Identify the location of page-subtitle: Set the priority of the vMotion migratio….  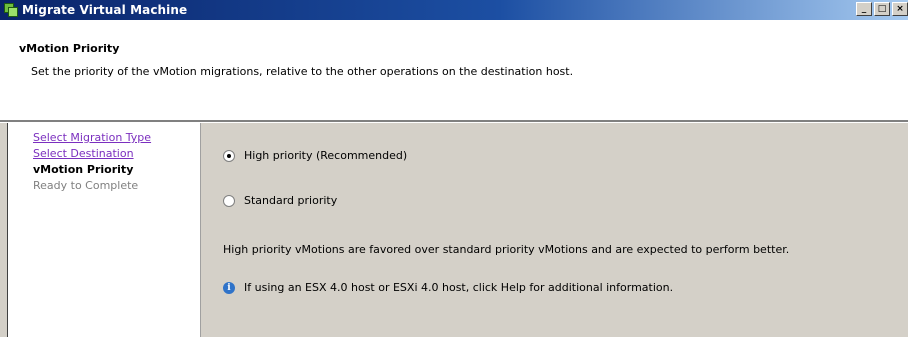
(302, 71).